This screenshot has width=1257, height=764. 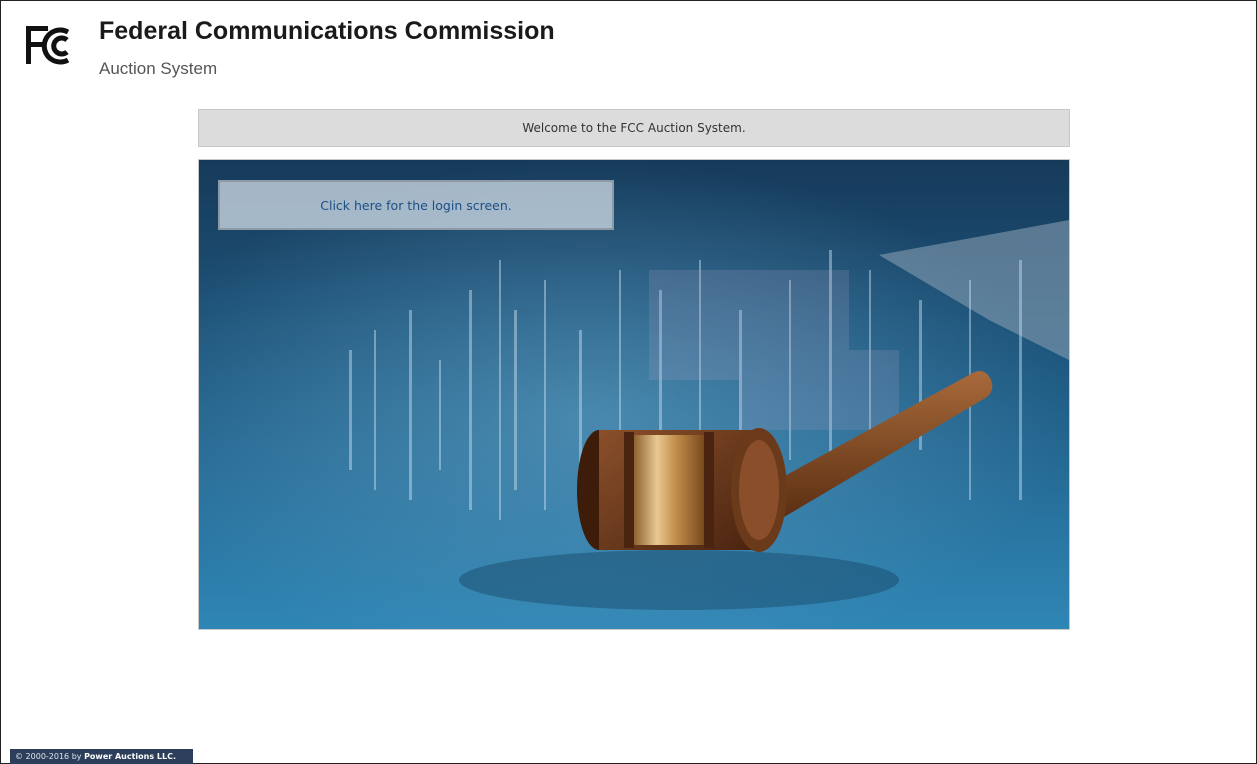 What do you see at coordinates (158, 68) in the screenshot?
I see `page-subtitle: Auction System` at bounding box center [158, 68].